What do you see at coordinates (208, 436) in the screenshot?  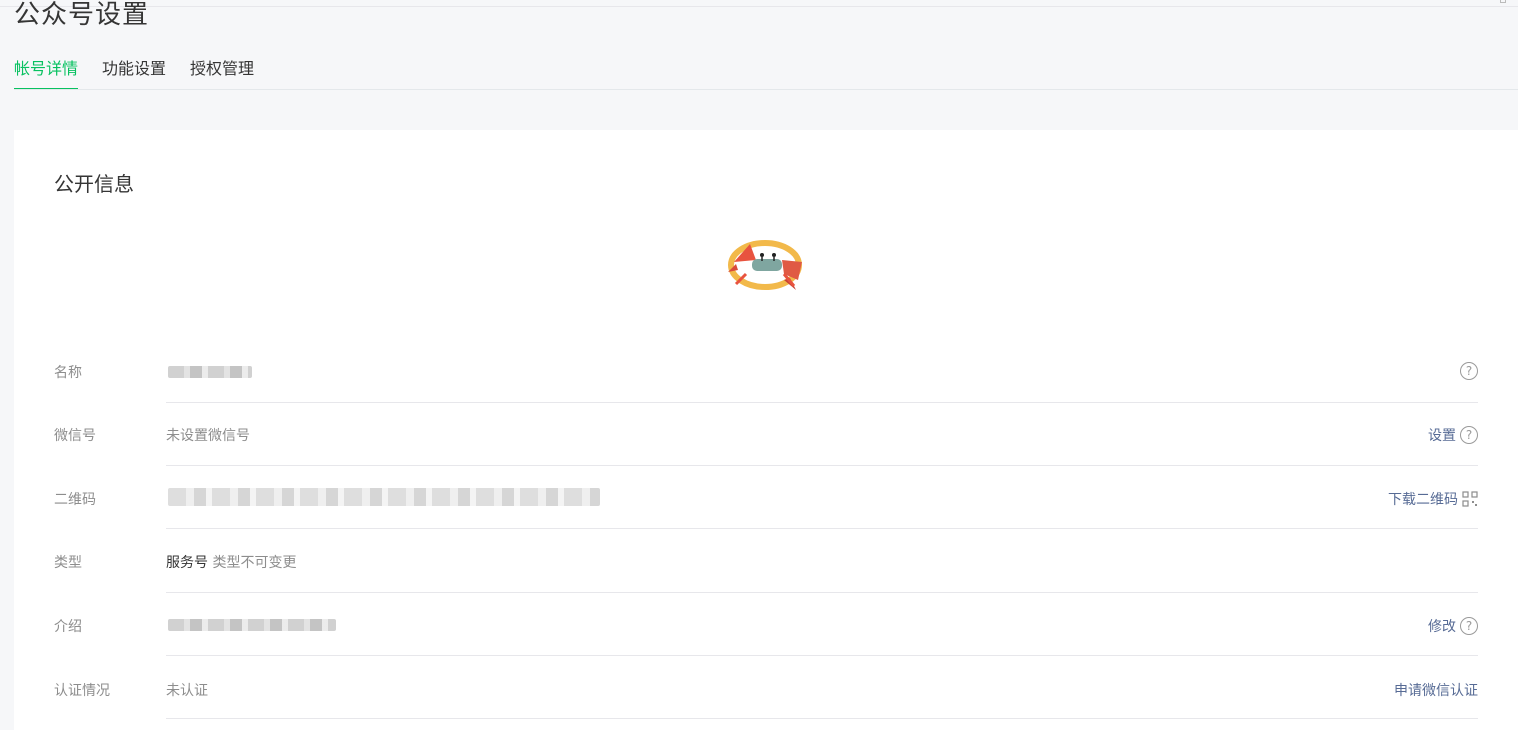 I see `wechat-id-value: 未设置微信号` at bounding box center [208, 436].